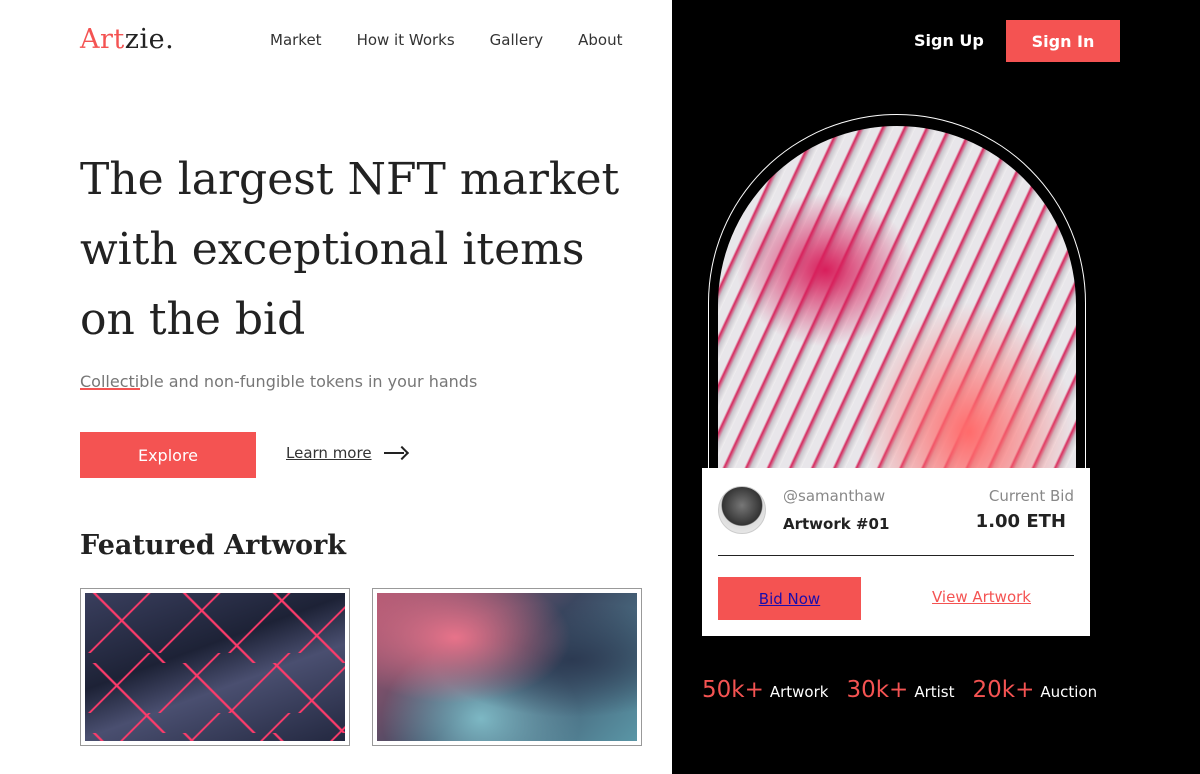 Image resolution: width=1200 pixels, height=774 pixels. I want to click on logo-accent: Art, so click(102, 39).